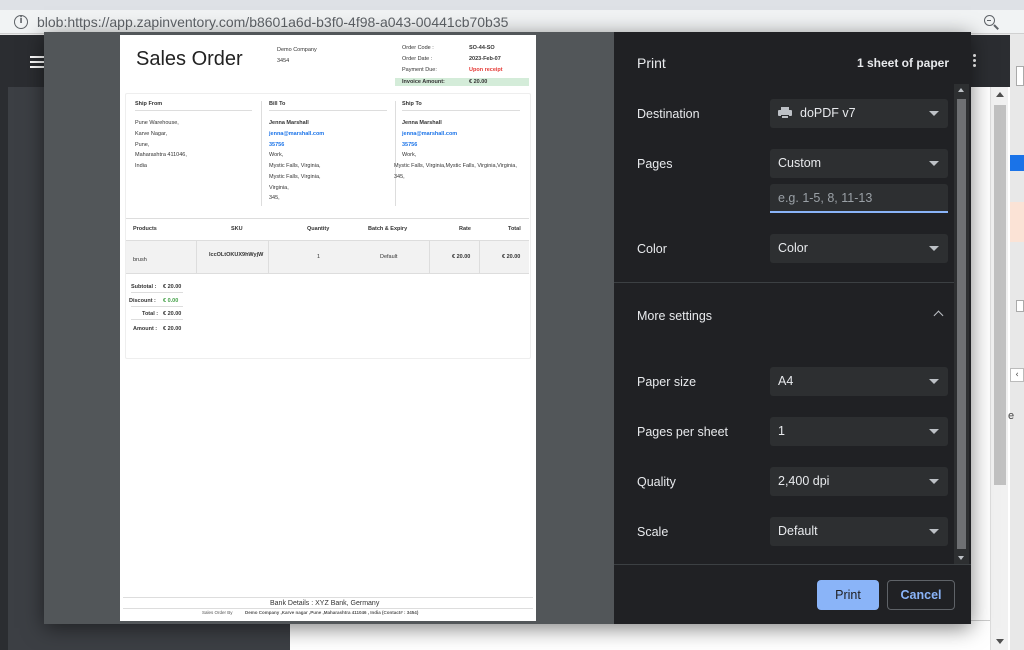 The width and height of the screenshot is (1024, 650). What do you see at coordinates (157, 292) in the screenshot?
I see `totals-rule` at bounding box center [157, 292].